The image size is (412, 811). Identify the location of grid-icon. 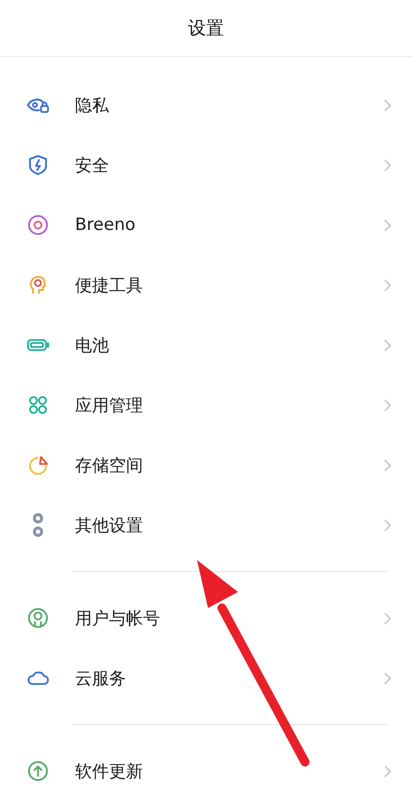
(38, 405).